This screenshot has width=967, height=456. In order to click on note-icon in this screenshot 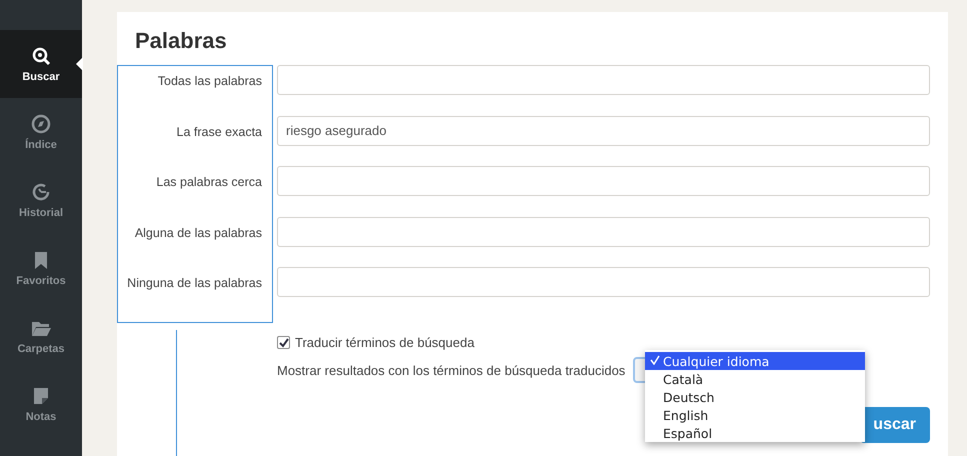, I will do `click(41, 396)`.